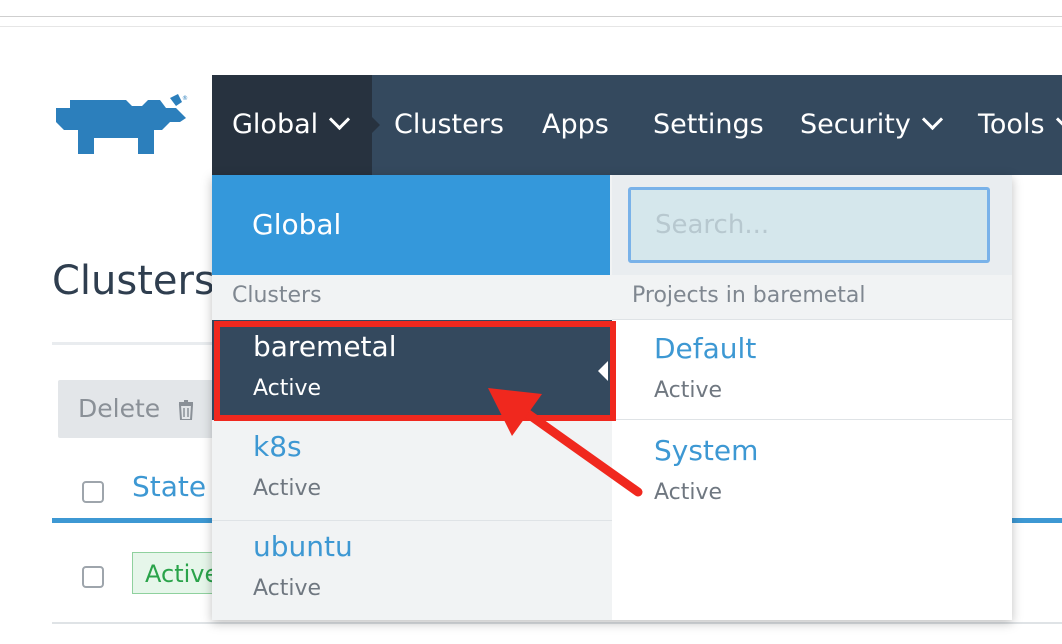 This screenshot has height=644, width=1062. What do you see at coordinates (275, 124) in the screenshot?
I see `nav-global-label: Global` at bounding box center [275, 124].